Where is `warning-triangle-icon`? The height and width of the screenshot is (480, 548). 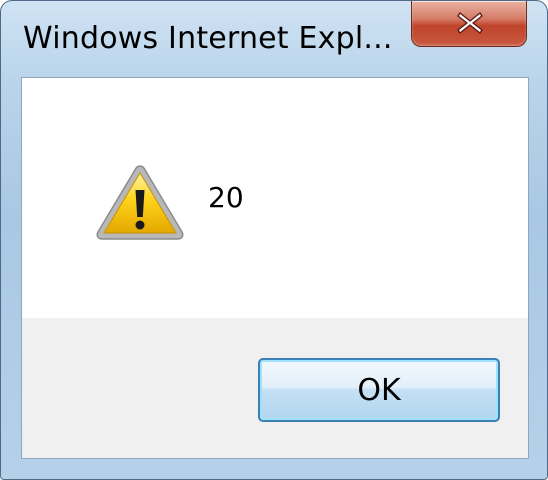 warning-triangle-icon is located at coordinates (140, 202).